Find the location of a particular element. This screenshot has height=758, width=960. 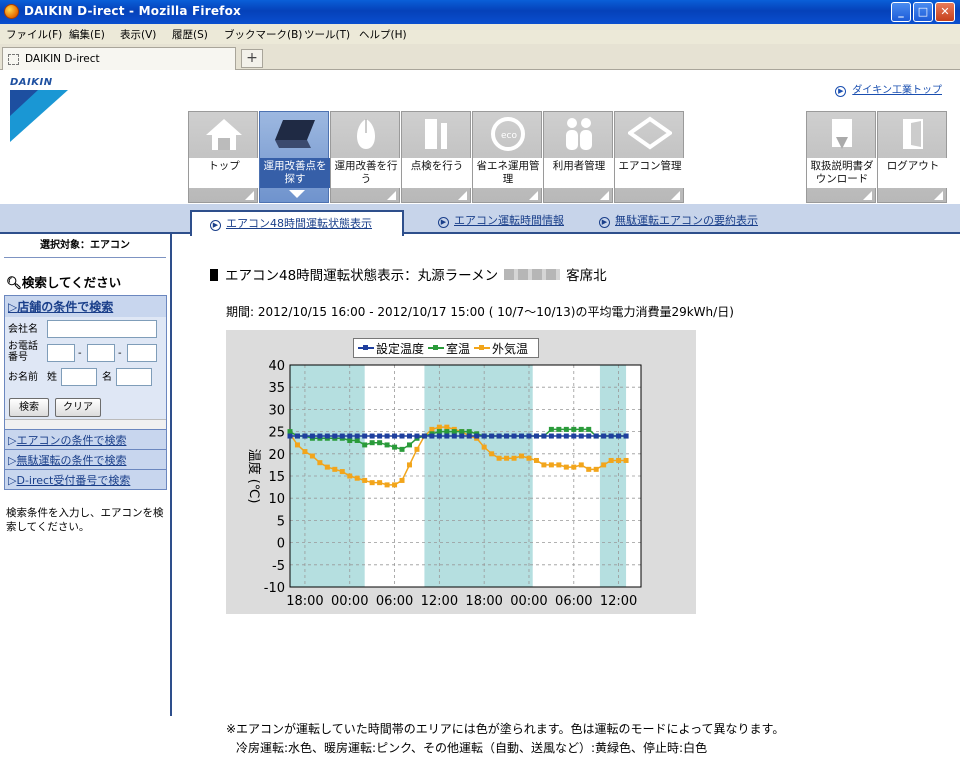

y-tick-label: -10 is located at coordinates (274, 588).